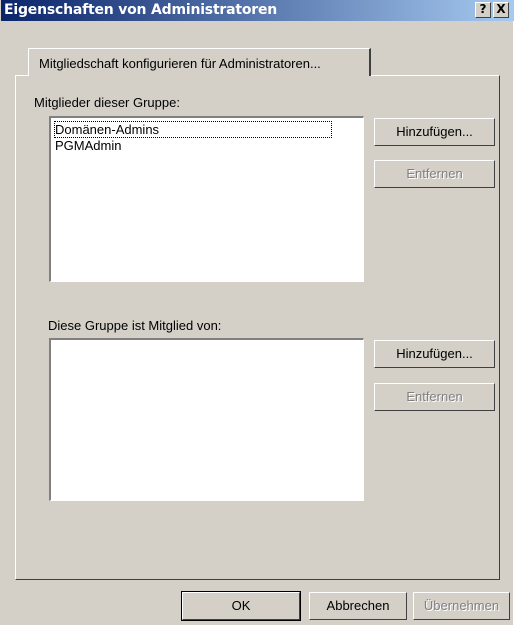  I want to click on close-icon: X, so click(501, 9).